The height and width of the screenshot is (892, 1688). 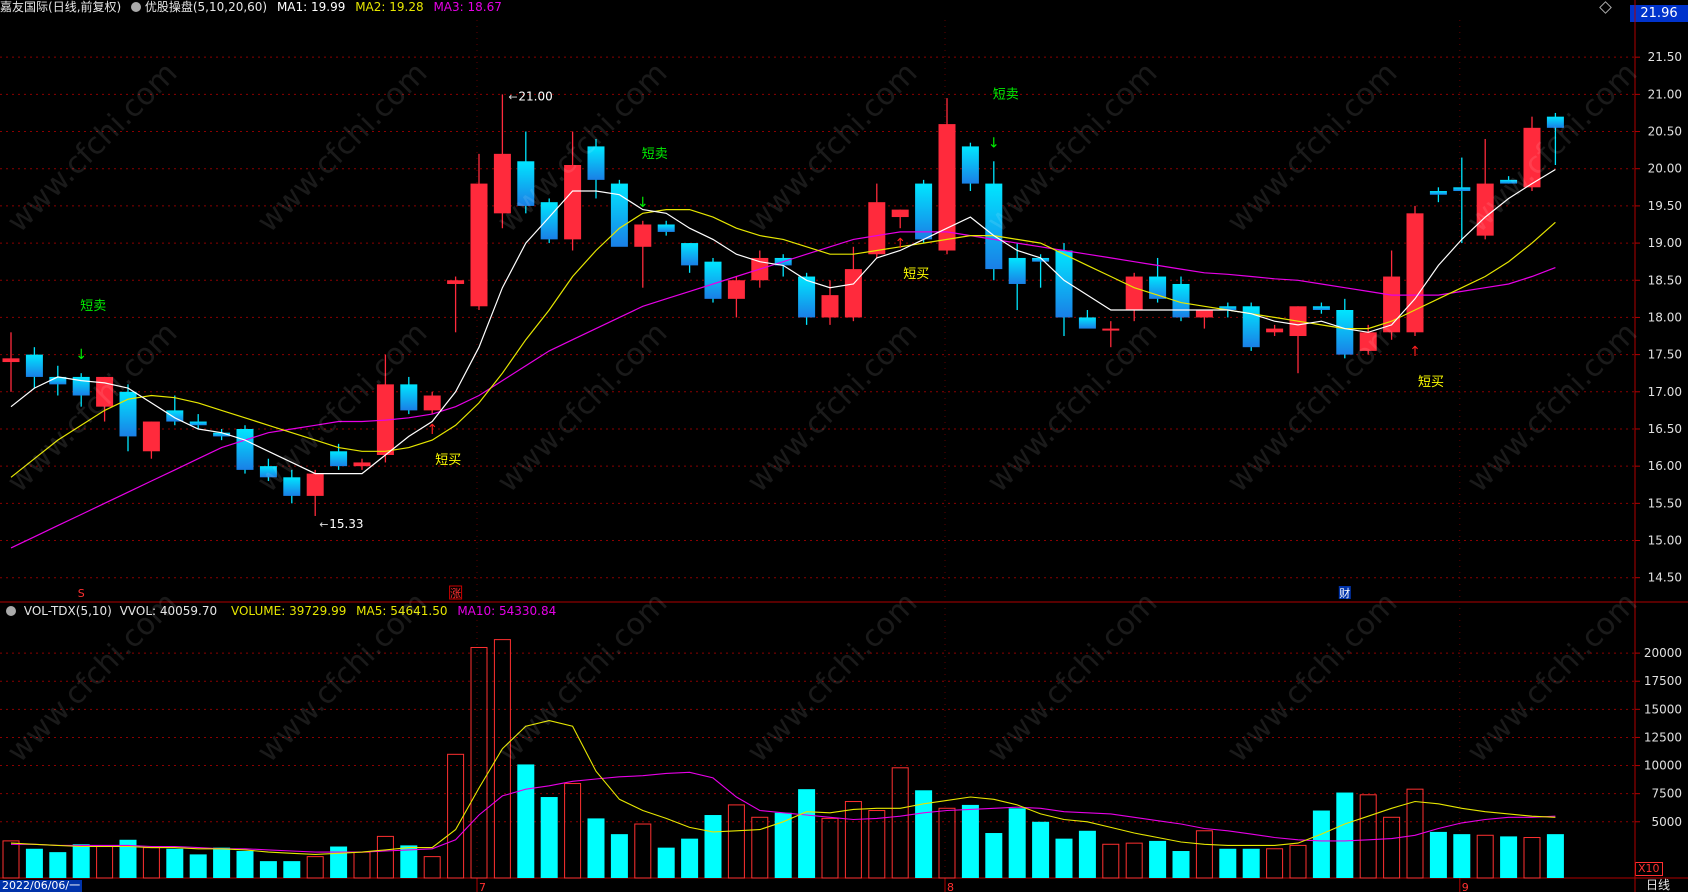 What do you see at coordinates (1344, 593) in the screenshot?
I see `event-marker: 财` at bounding box center [1344, 593].